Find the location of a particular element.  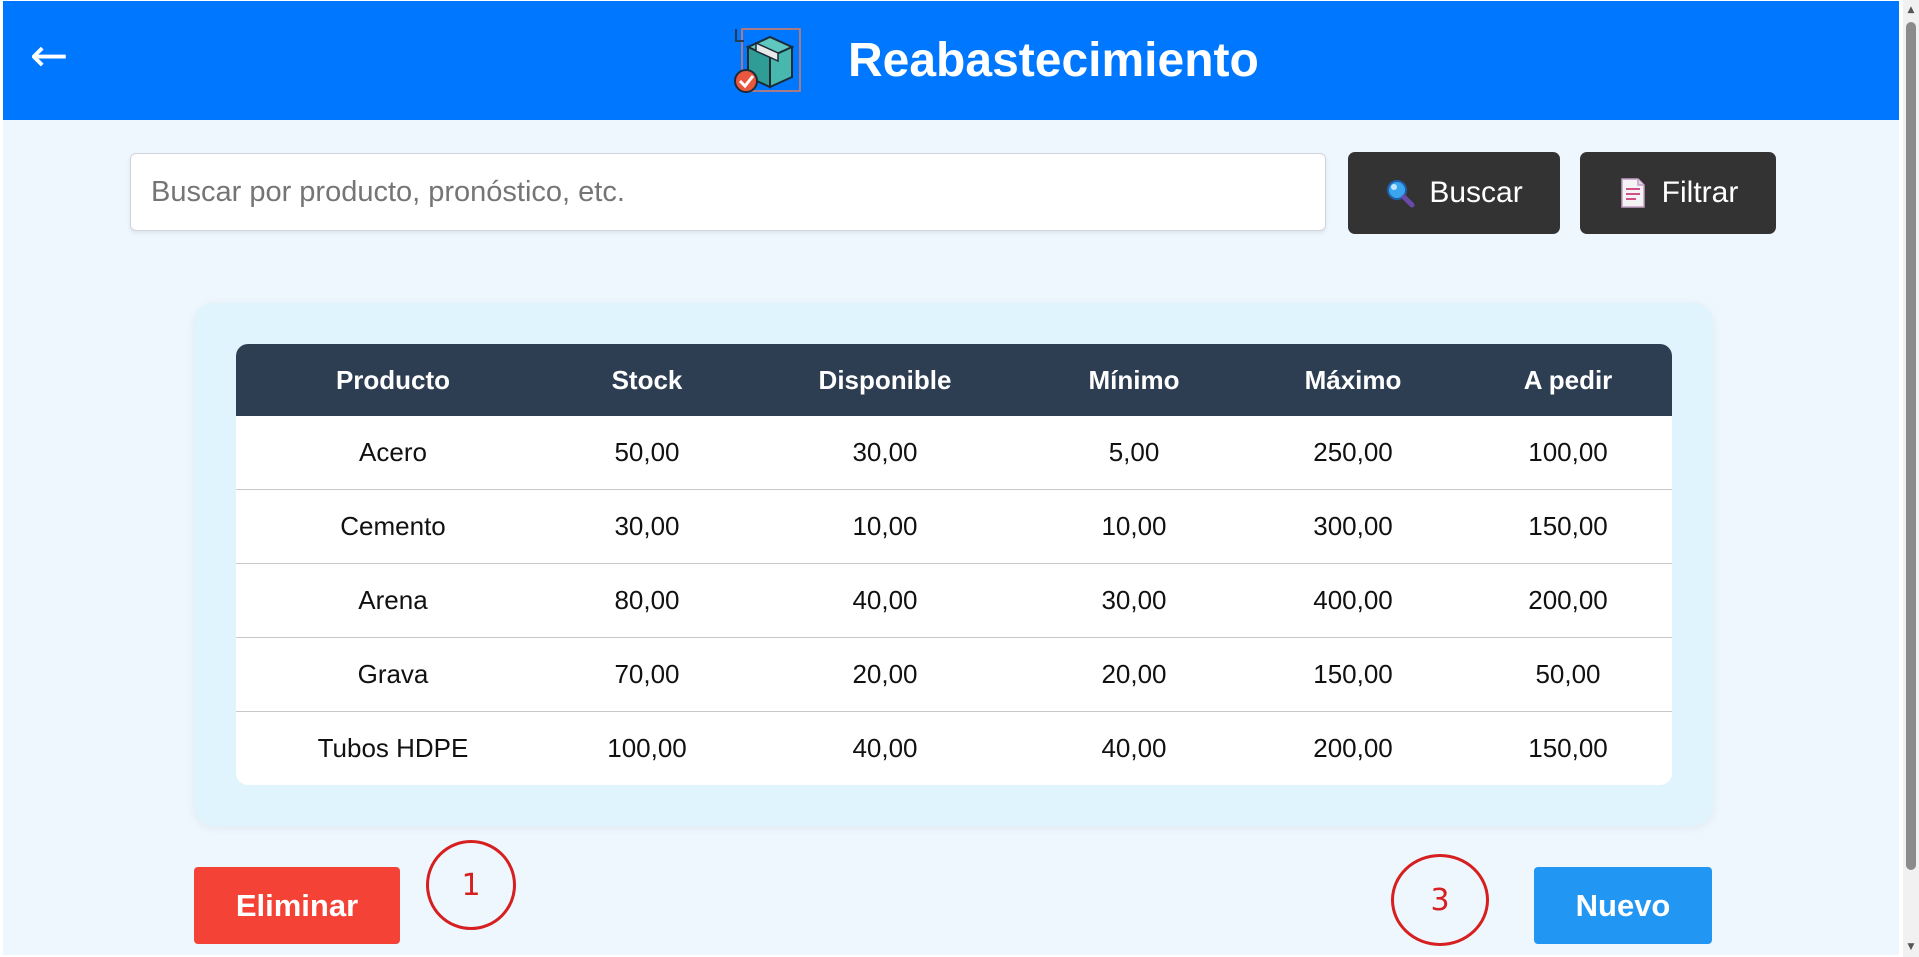

cell-a-pedir: 200,00 is located at coordinates (1568, 600).